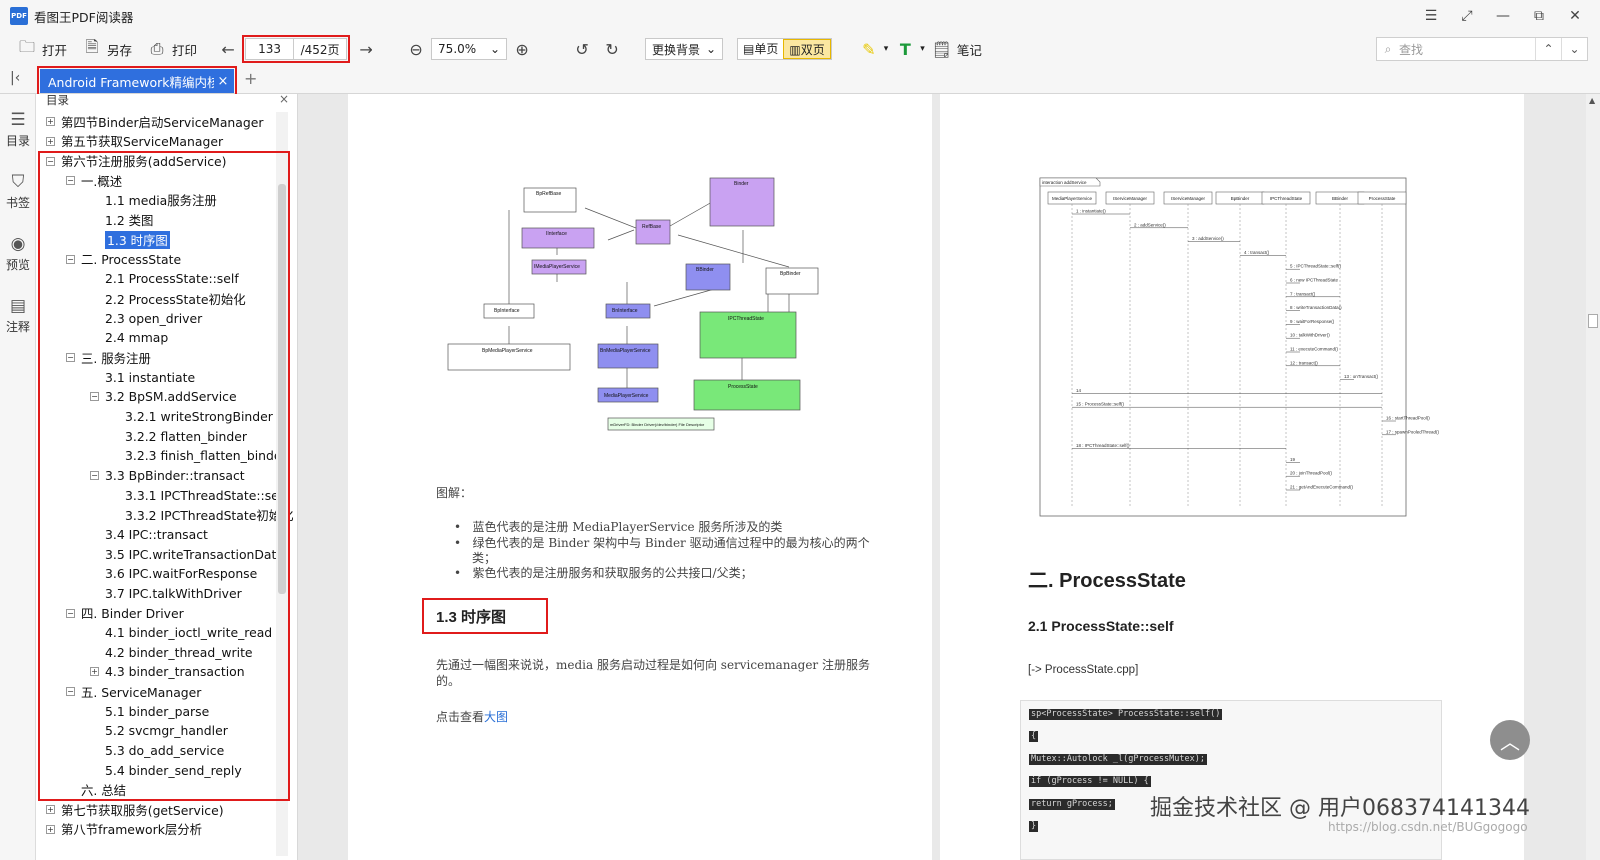  Describe the element at coordinates (1467, 16) in the screenshot. I see `fullscreen-icon: ⤢` at that location.